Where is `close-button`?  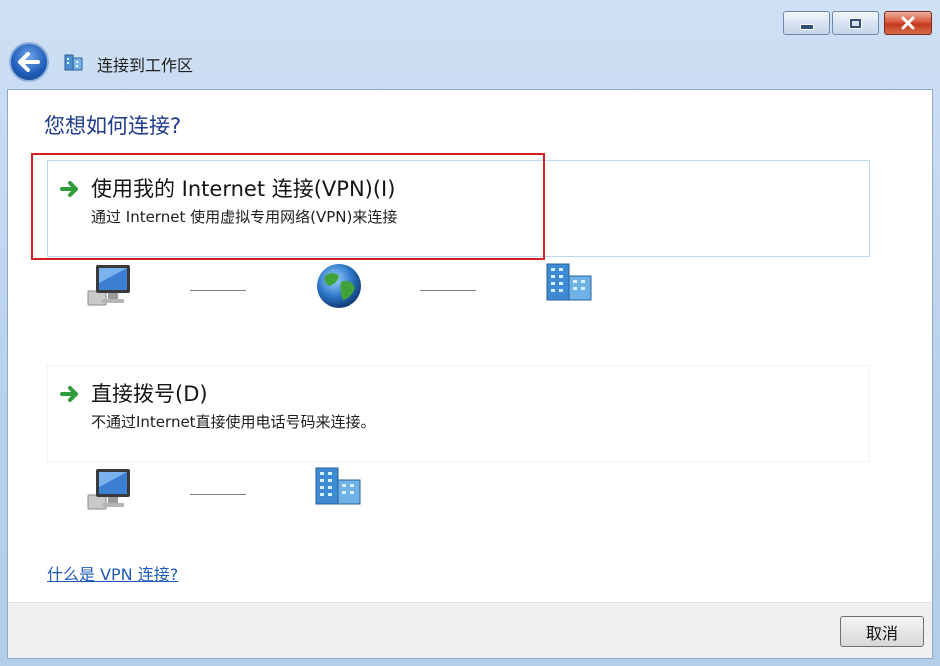 close-button is located at coordinates (908, 23).